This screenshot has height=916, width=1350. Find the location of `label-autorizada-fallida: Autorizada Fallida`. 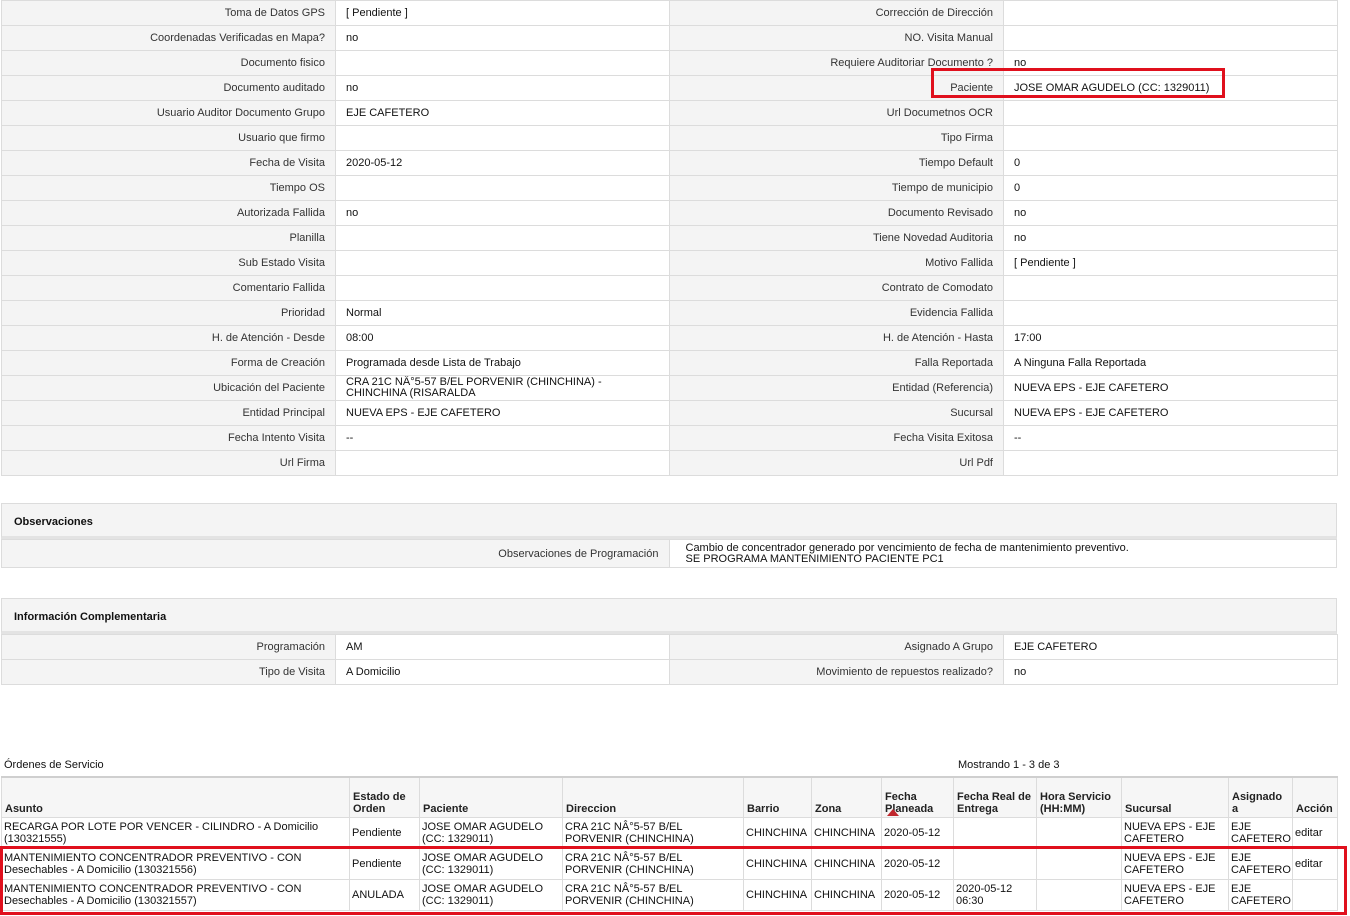

label-autorizada-fallida: Autorizada Fallida is located at coordinates (168, 213).